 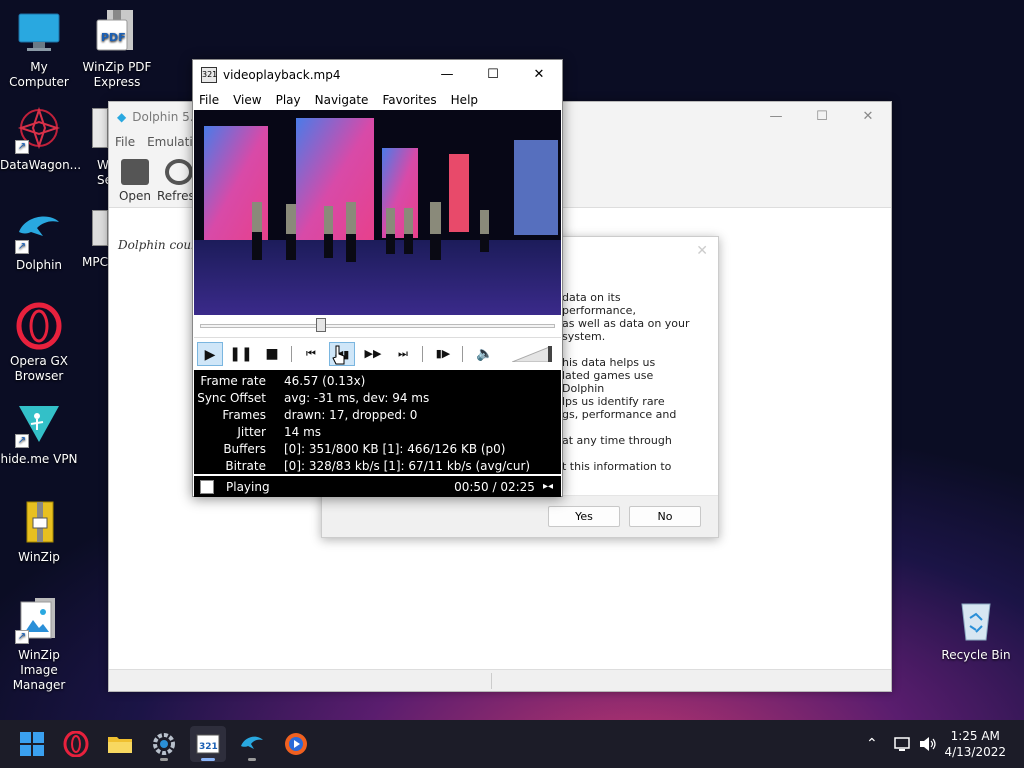 I want to click on stat-row: Sync Offset avg: -31 ms, dev: 94 ms, so click(x=377, y=398).